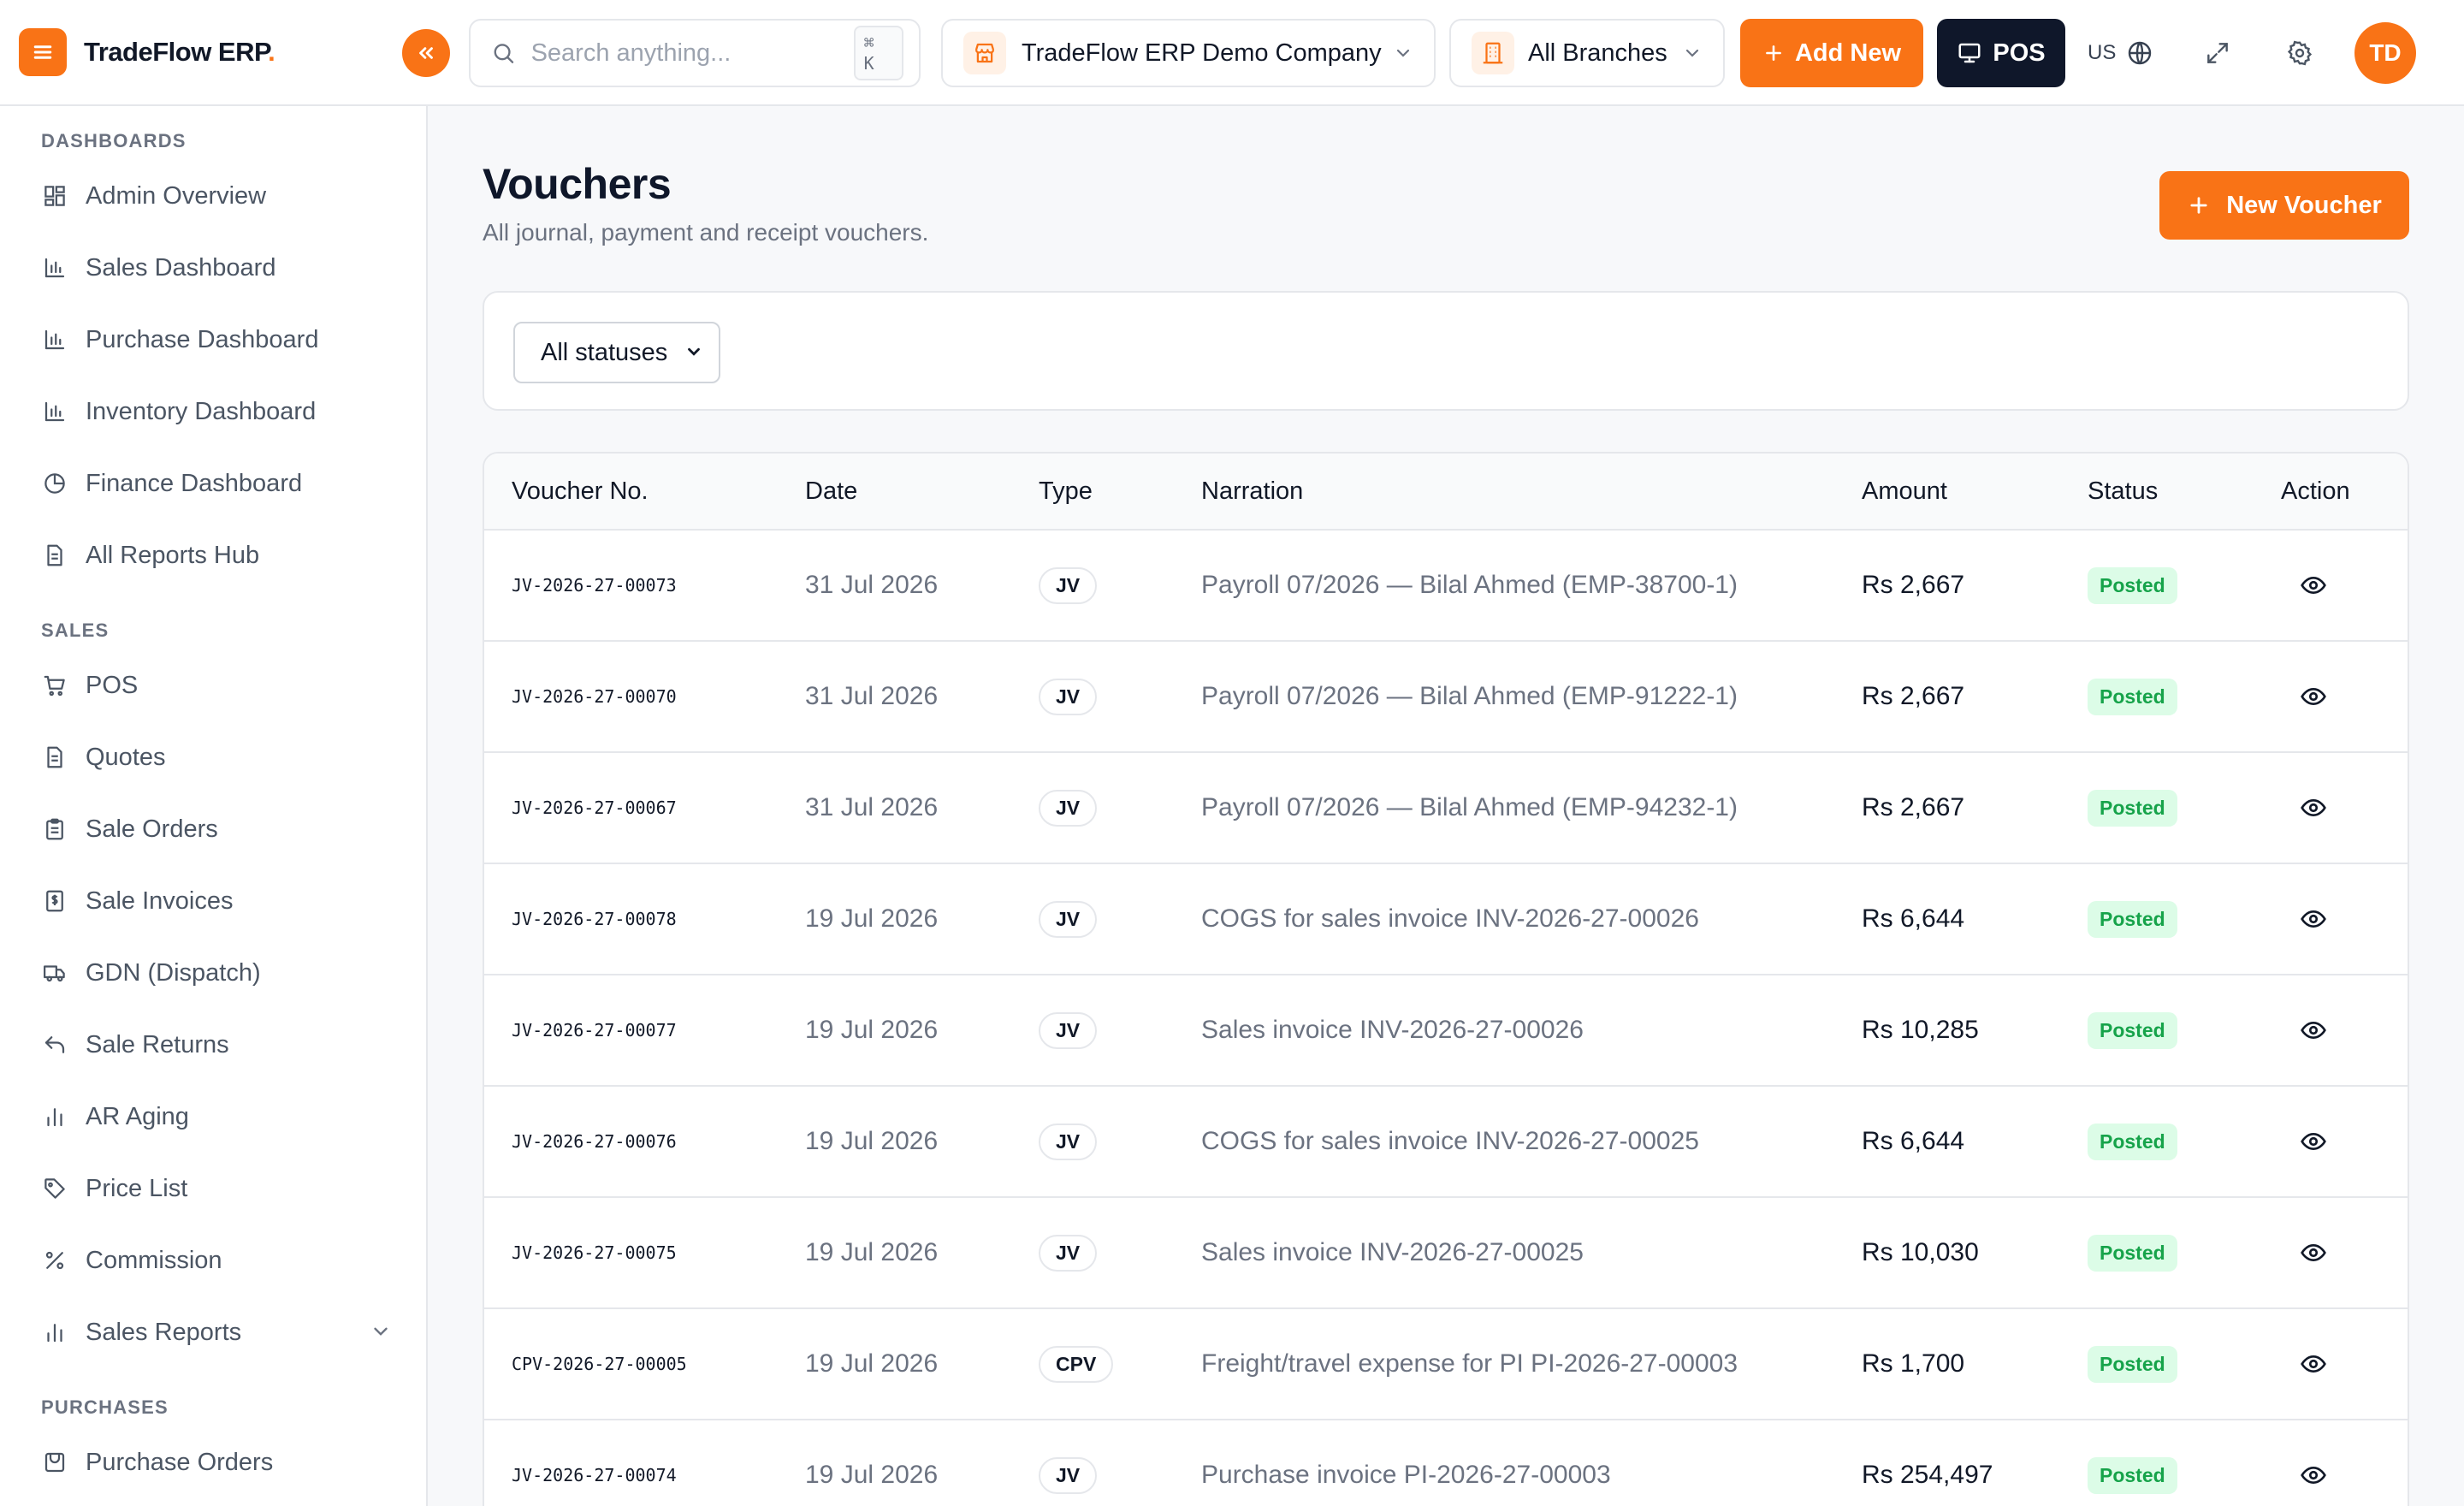  Describe the element at coordinates (594, 1475) in the screenshot. I see `voucher-number: JV-2026-27-00074` at that location.